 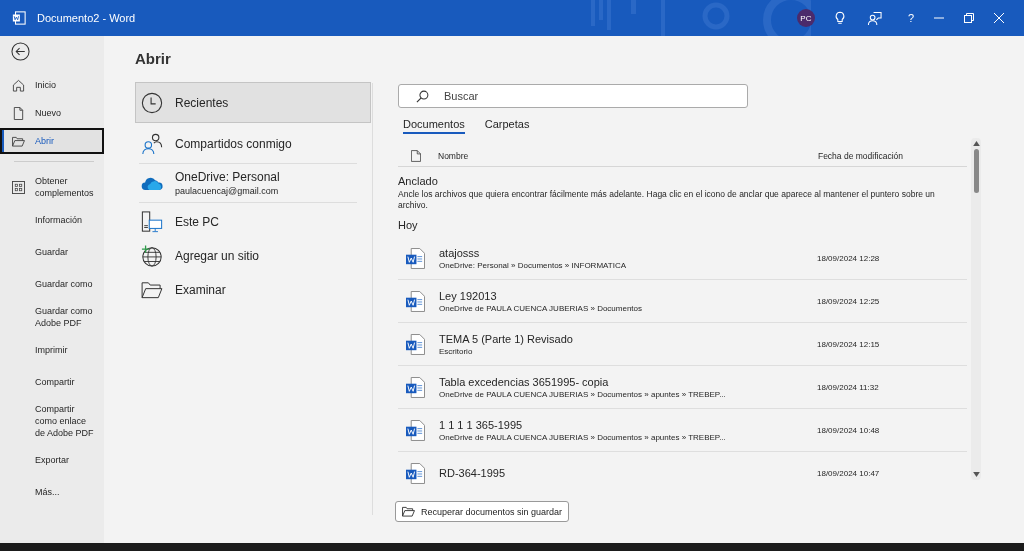 I want to click on globe-add-icon, so click(x=152, y=256).